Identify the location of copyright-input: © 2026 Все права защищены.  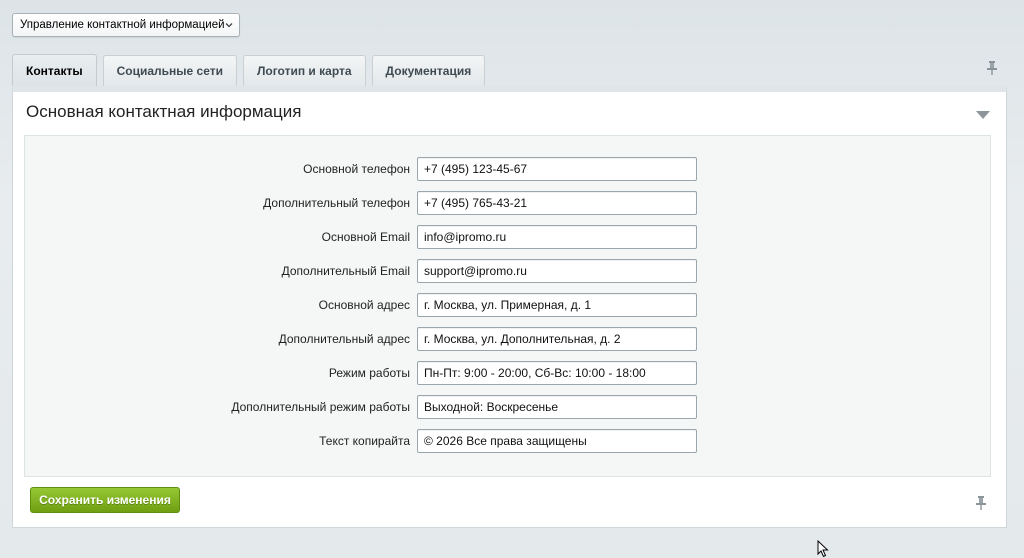
(557, 441).